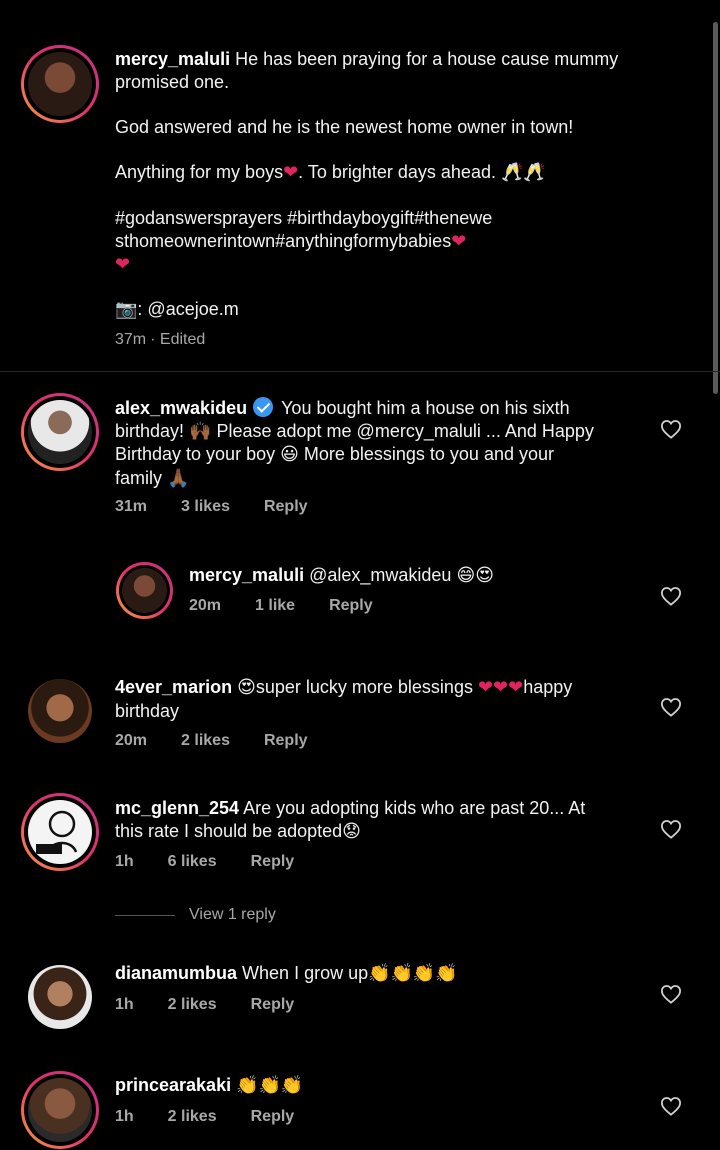 This screenshot has height=1150, width=720. I want to click on likes-count: 3 likes, so click(205, 506).